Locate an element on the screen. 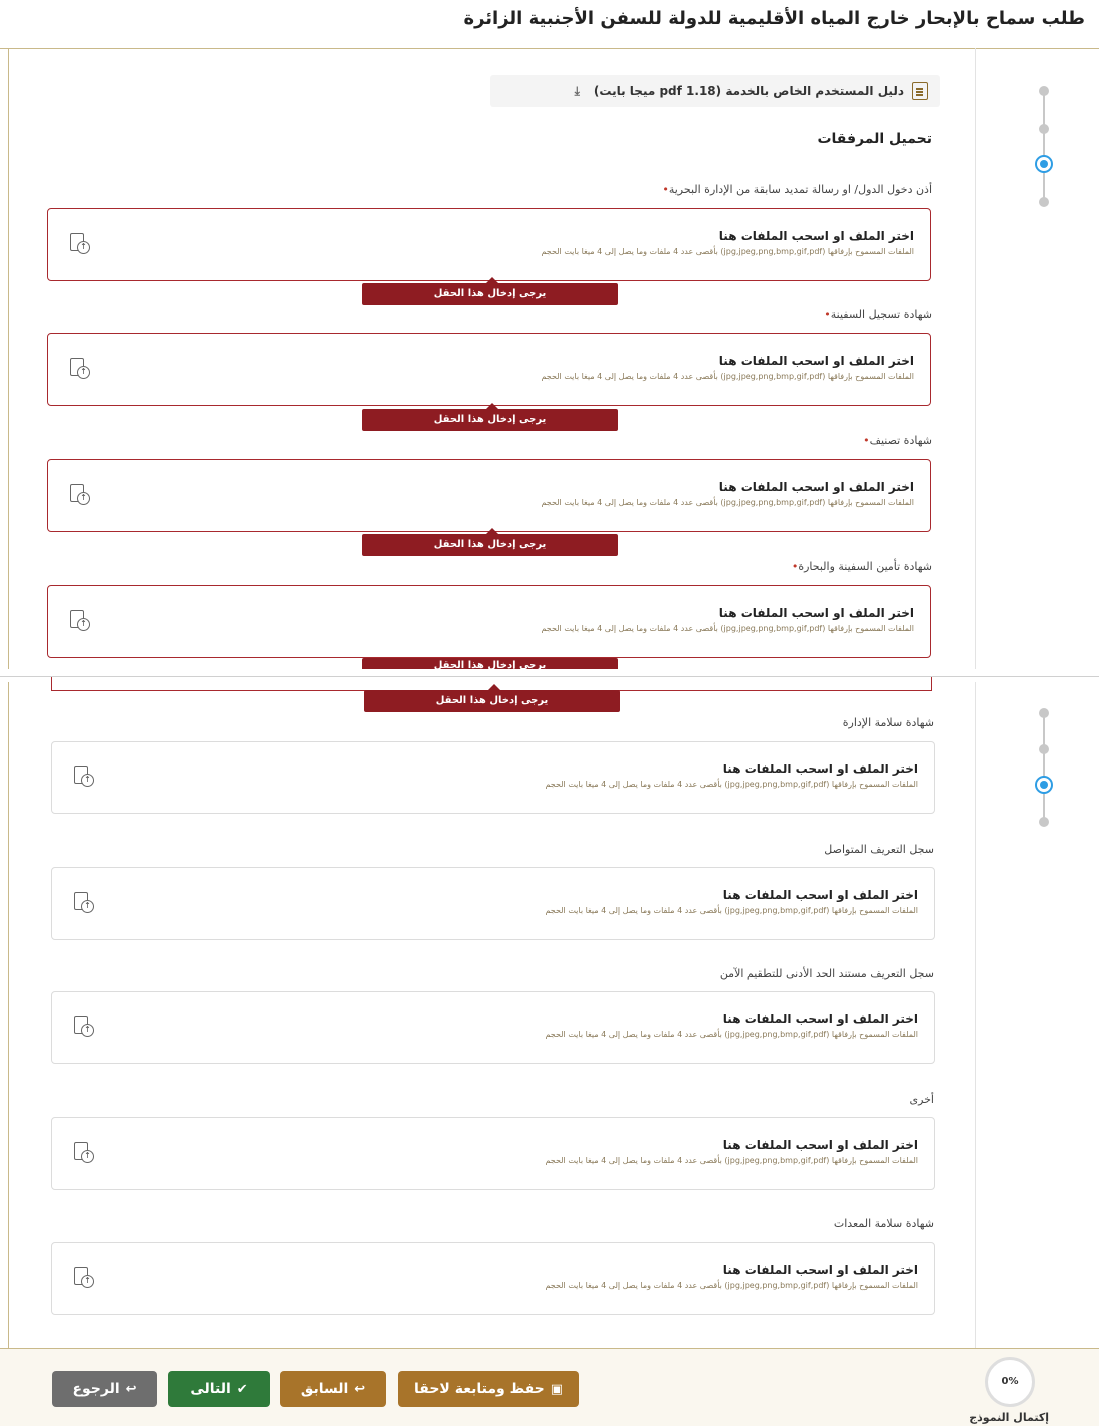  field-label: شهادة سلامة المعدات is located at coordinates (883, 1223).